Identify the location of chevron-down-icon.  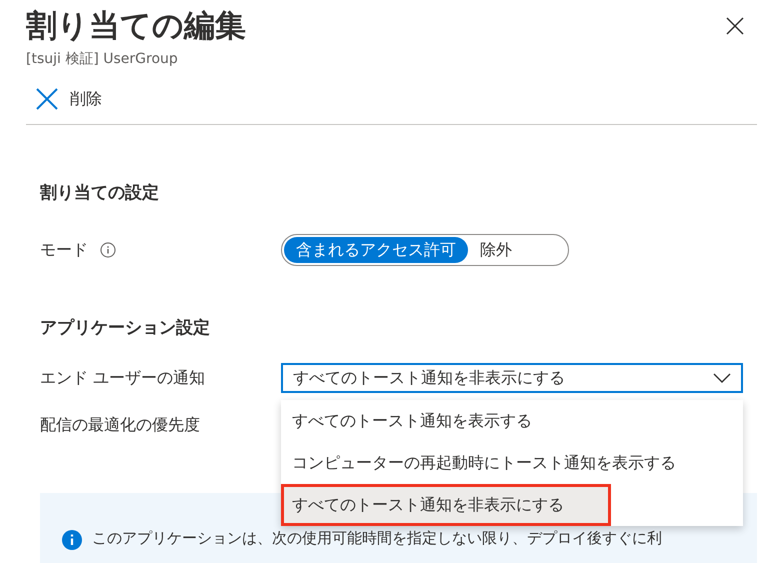
(722, 378).